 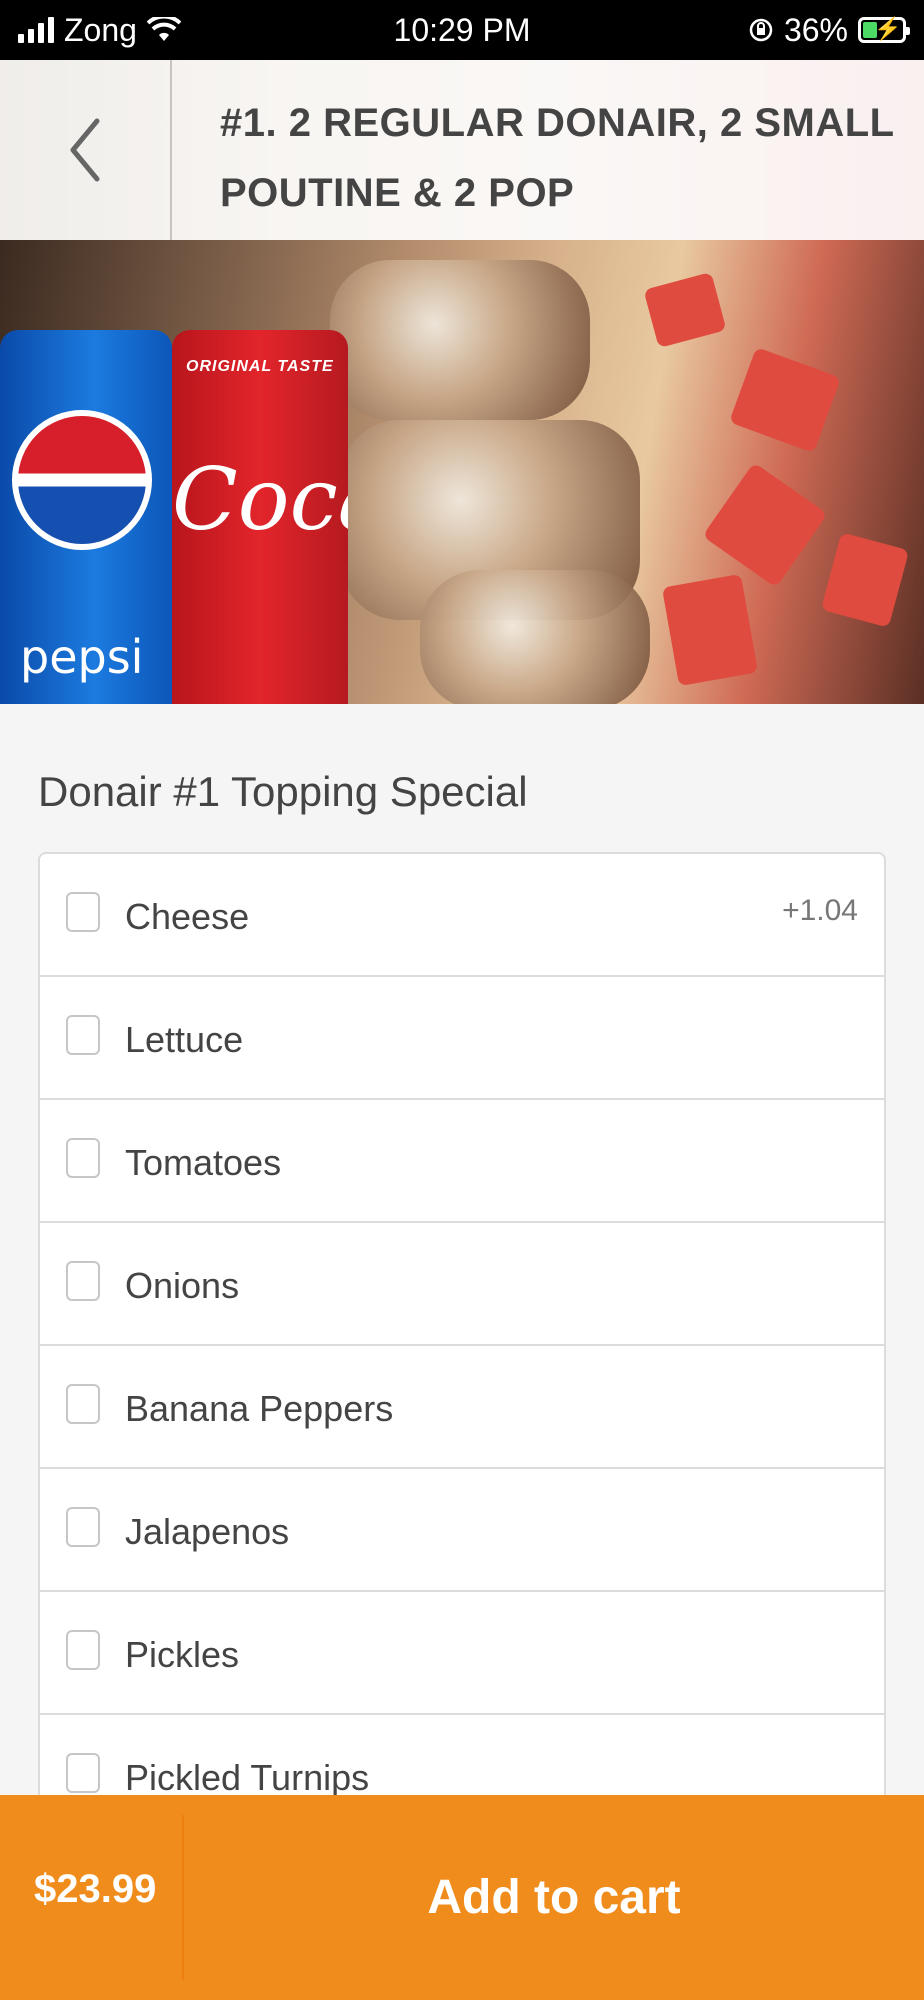 I want to click on pepsi-globe-logo, so click(x=82, y=480).